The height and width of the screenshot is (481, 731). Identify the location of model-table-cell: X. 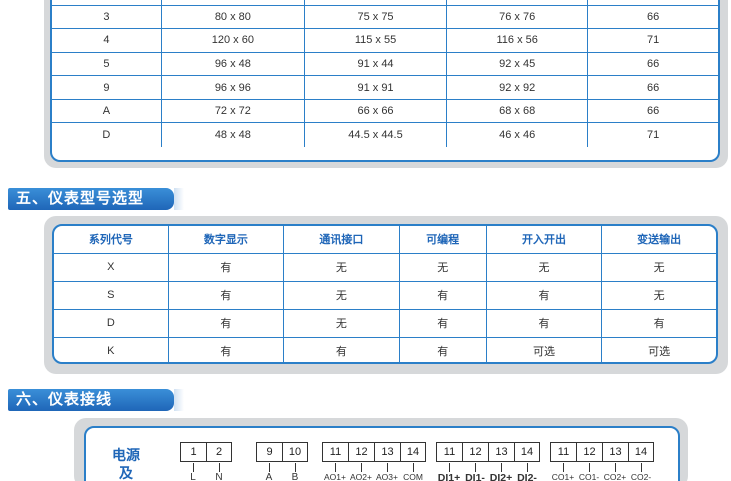
(111, 267).